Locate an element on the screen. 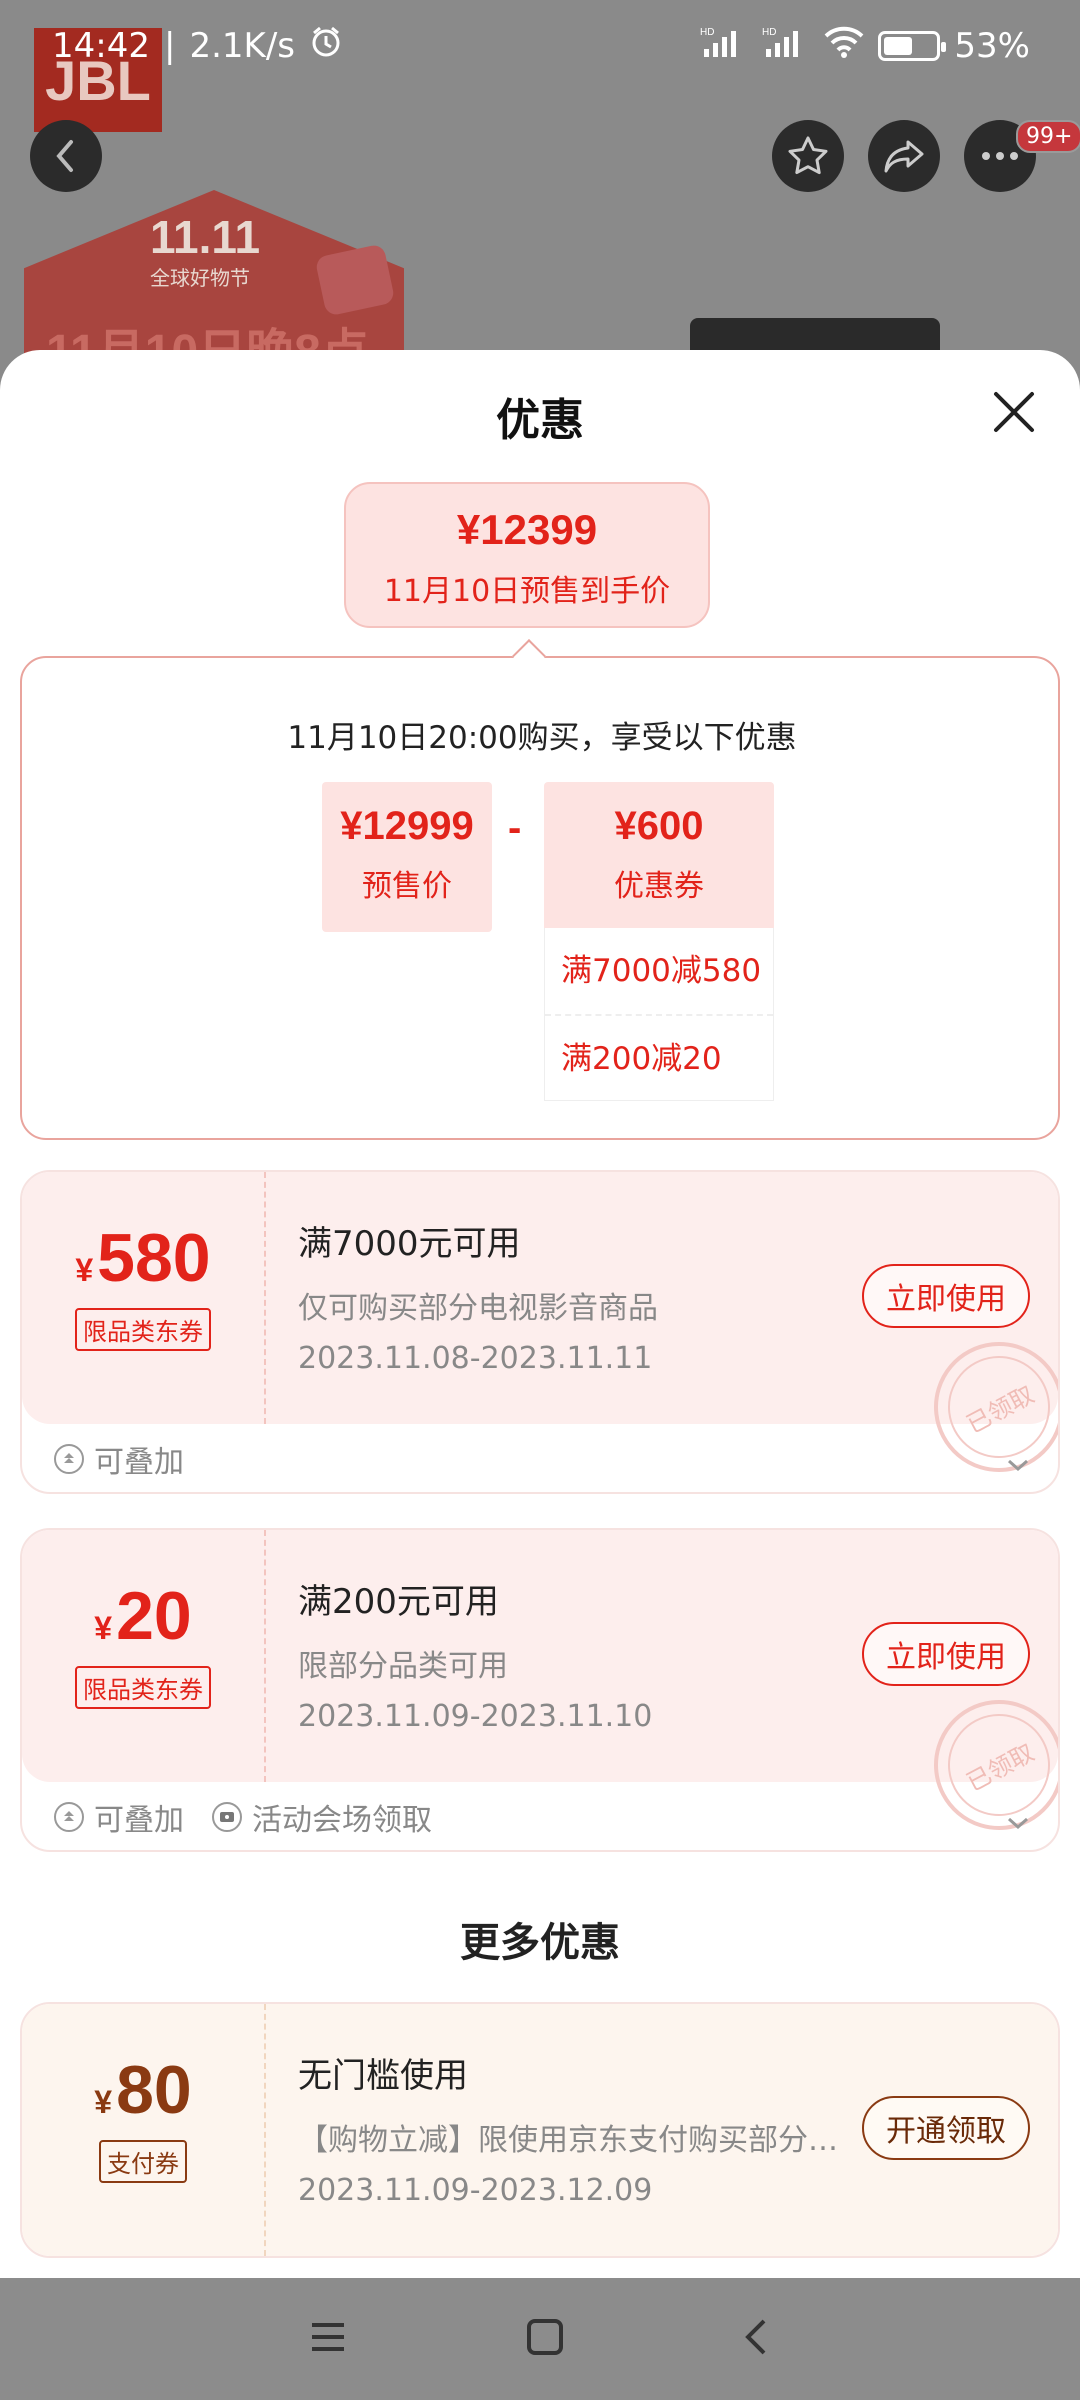  coupon-title: 满7000元可用 is located at coordinates (409, 1244).